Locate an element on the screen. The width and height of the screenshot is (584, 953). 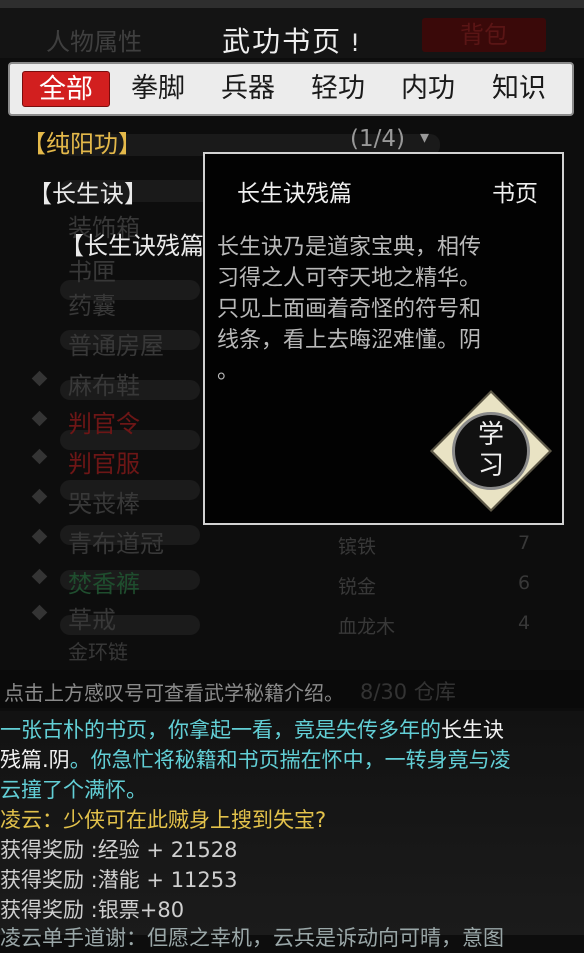
bg-item: 药囊 is located at coordinates (92, 306).